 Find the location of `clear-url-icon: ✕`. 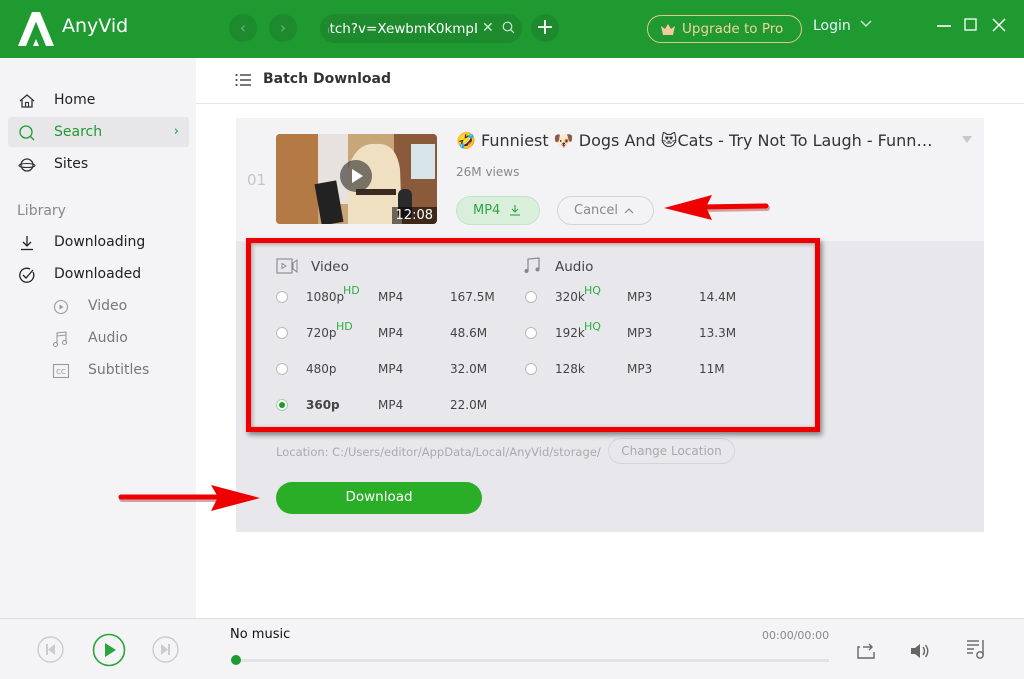

clear-url-icon: ✕ is located at coordinates (488, 28).